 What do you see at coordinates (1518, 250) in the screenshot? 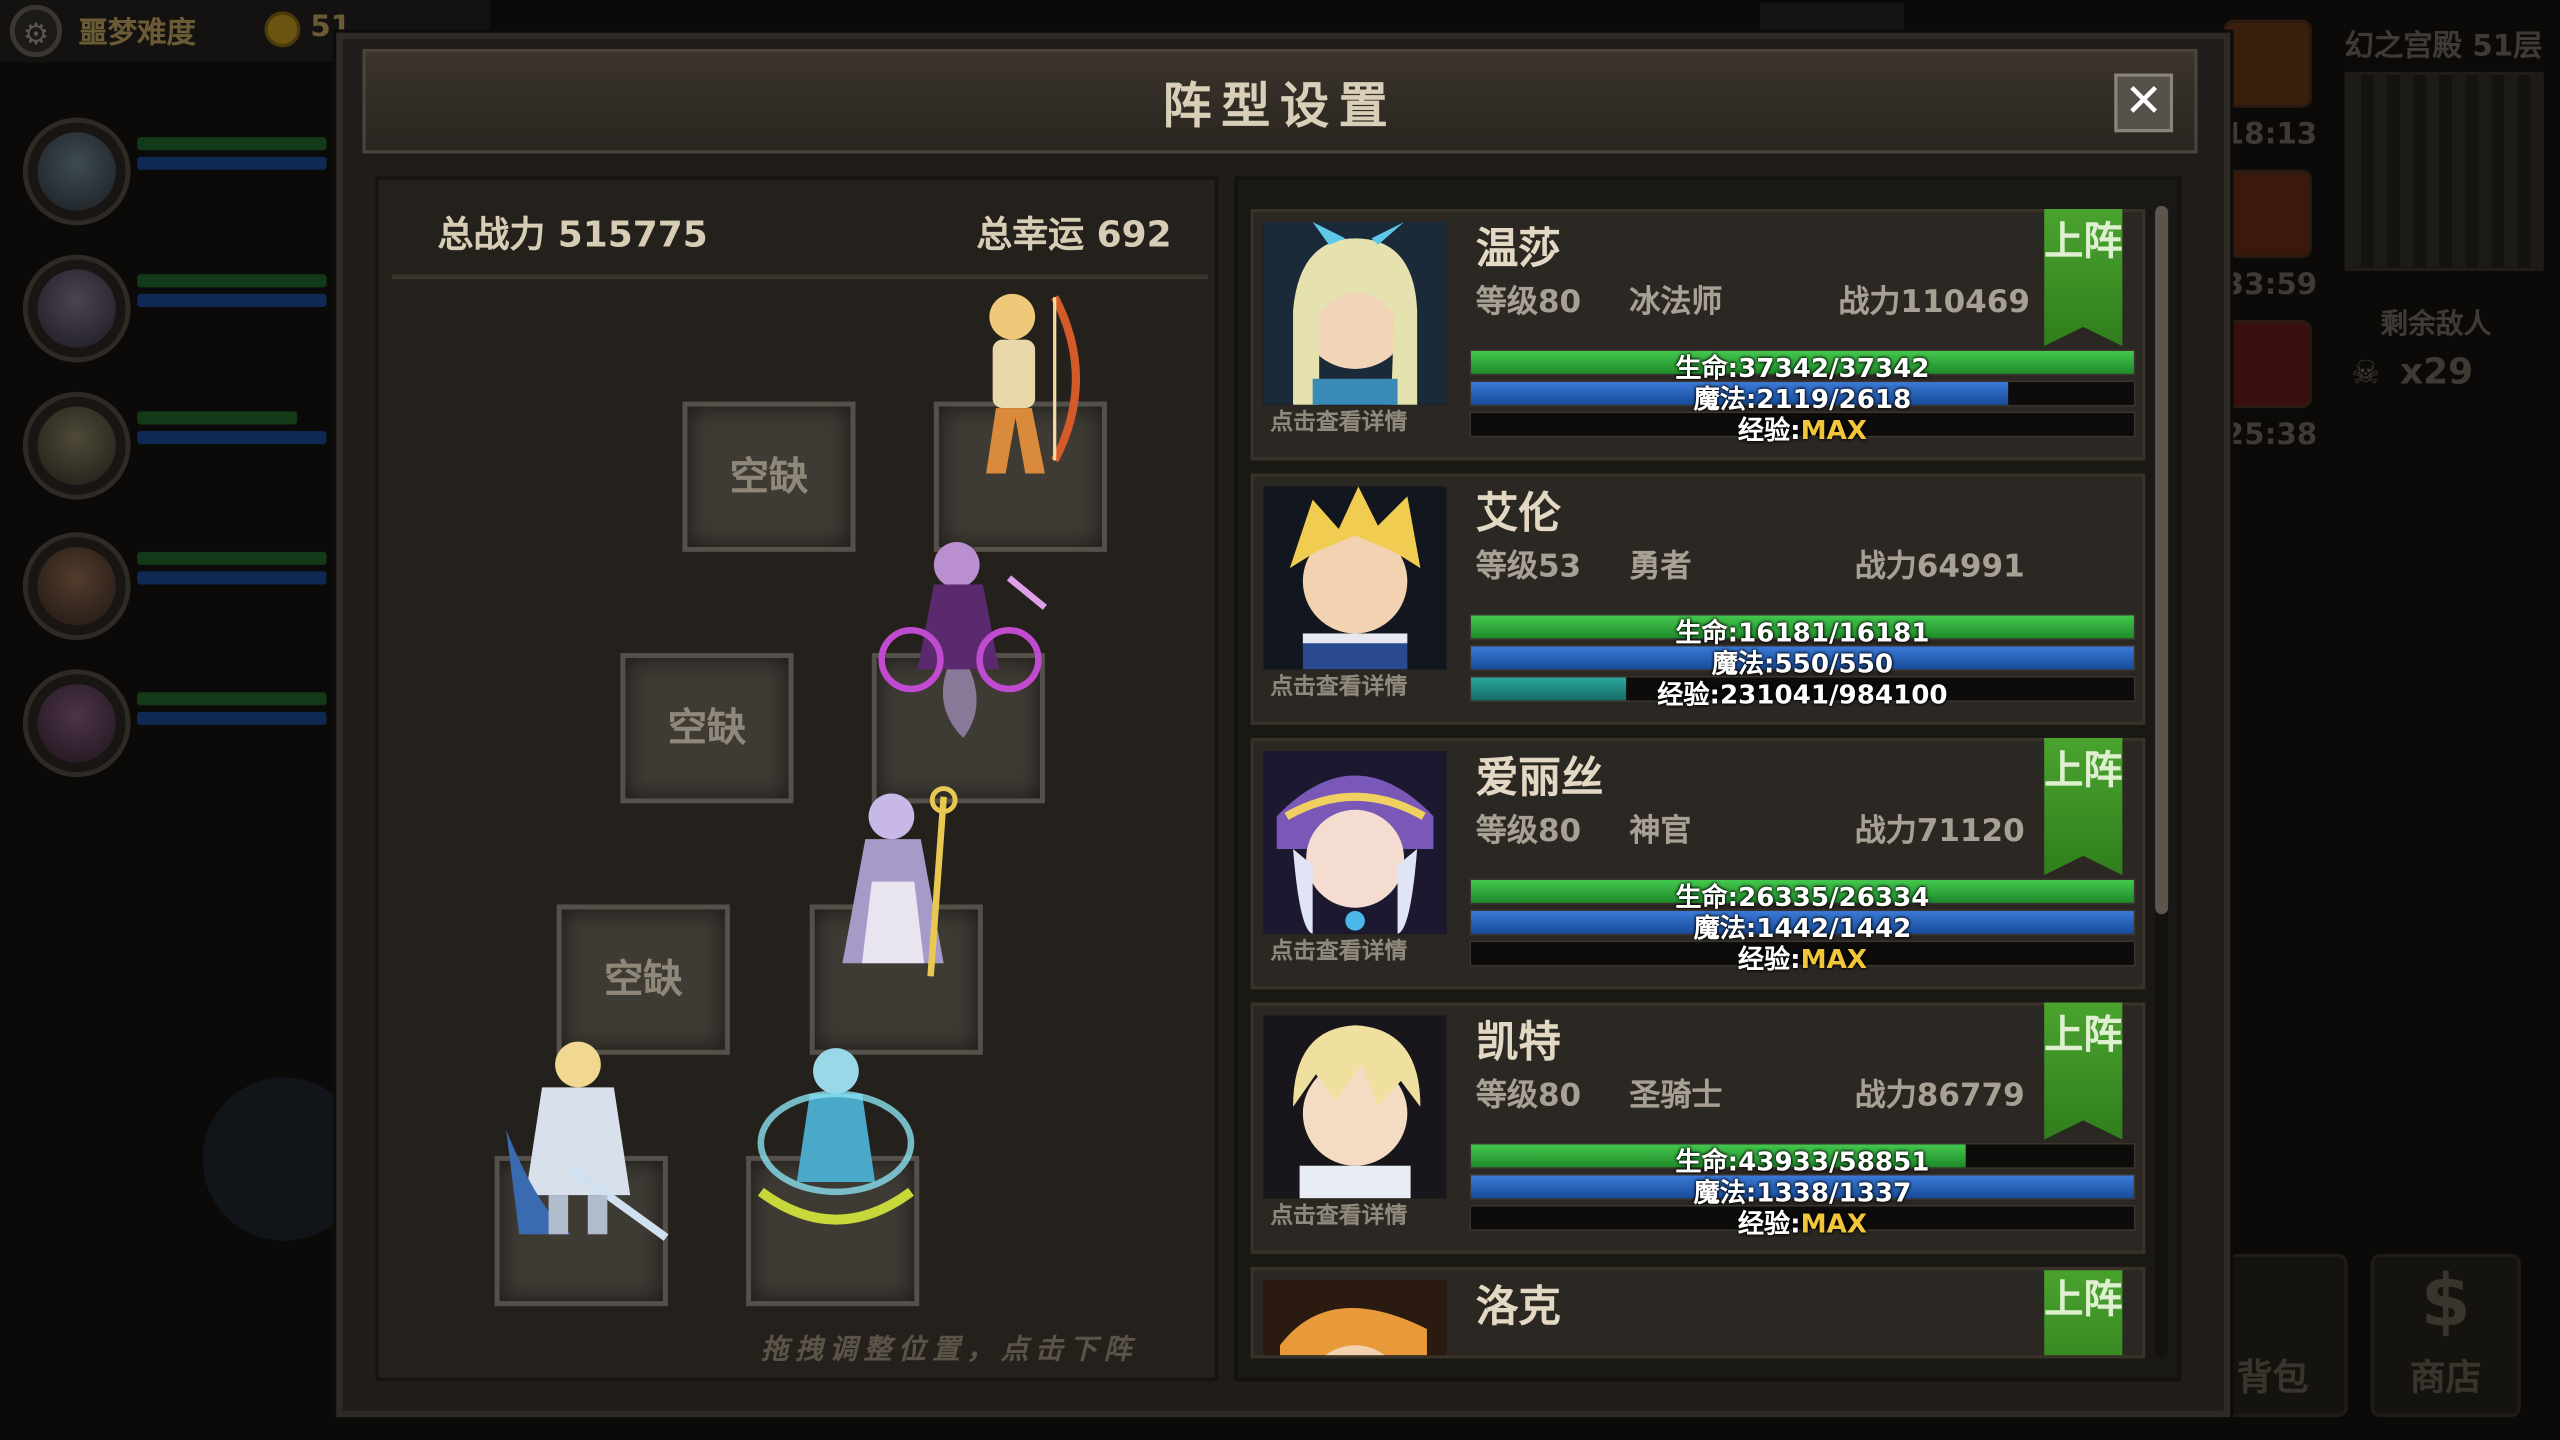
I see `hero-name: 温莎` at bounding box center [1518, 250].